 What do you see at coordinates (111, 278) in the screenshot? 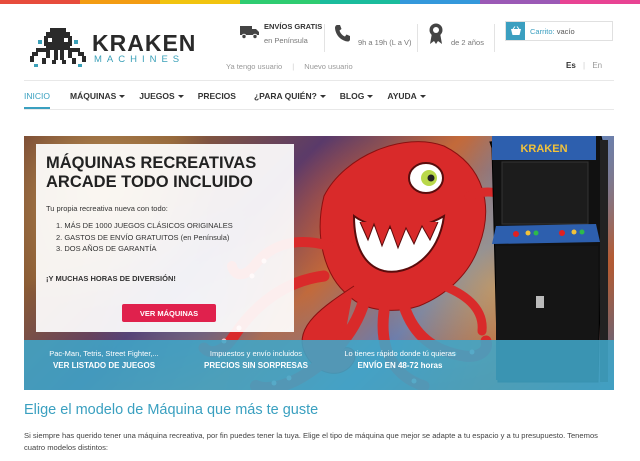
I see `hero-extra: ¡Y MUCHAS HORAS DE DIVERSIÓN!` at bounding box center [111, 278].